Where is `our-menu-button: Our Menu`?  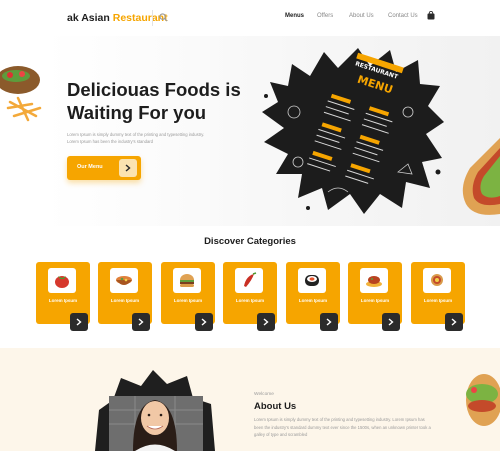 our-menu-button: Our Menu is located at coordinates (104, 168).